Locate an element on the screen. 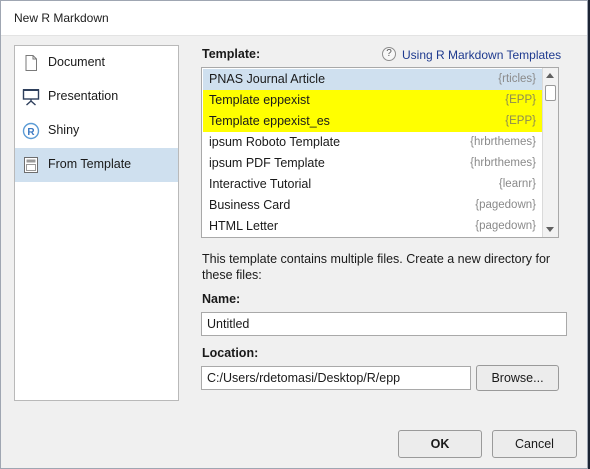  template-icon is located at coordinates (31, 165).